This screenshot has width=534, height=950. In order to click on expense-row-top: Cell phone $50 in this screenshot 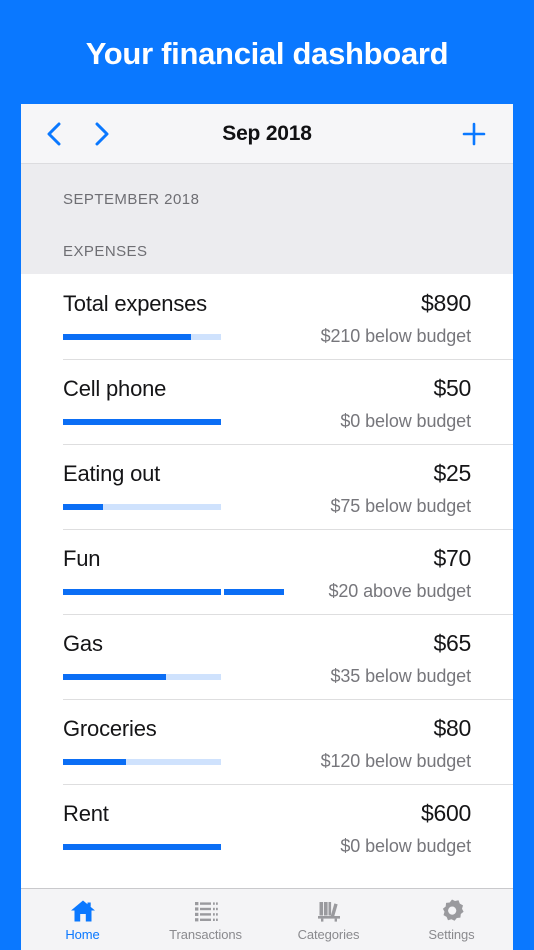, I will do `click(267, 380)`.